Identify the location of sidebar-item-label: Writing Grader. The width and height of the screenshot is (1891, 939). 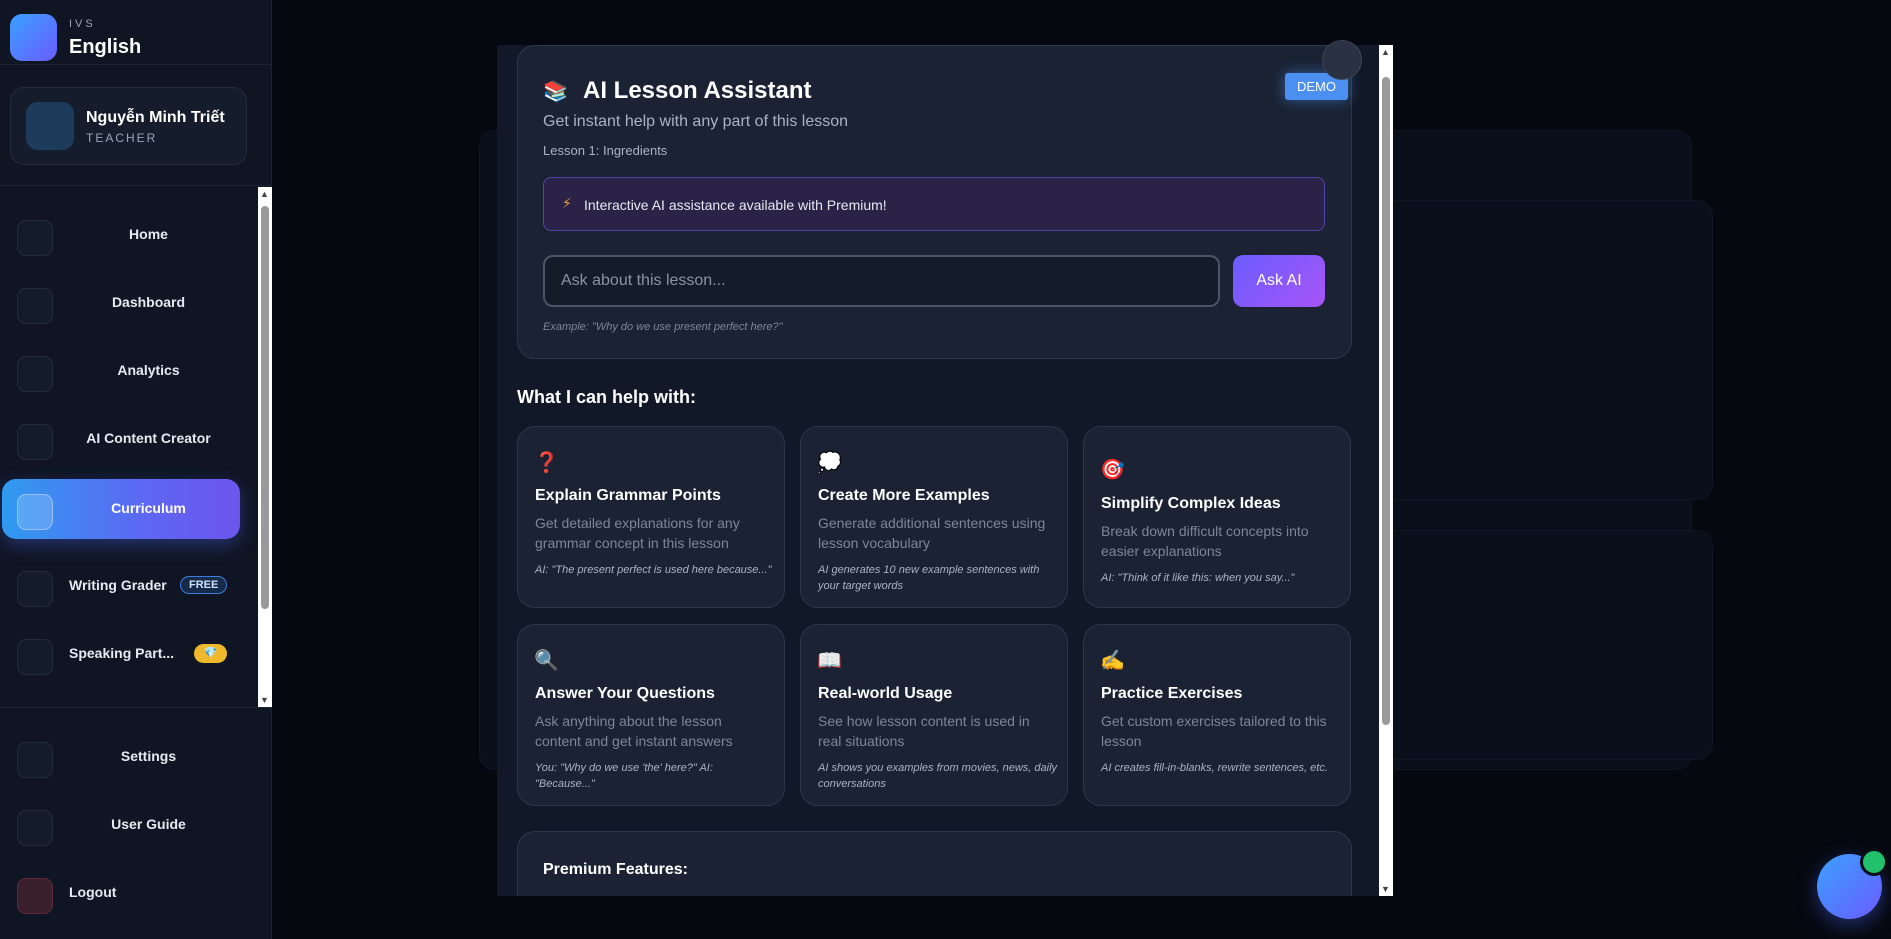
(118, 585).